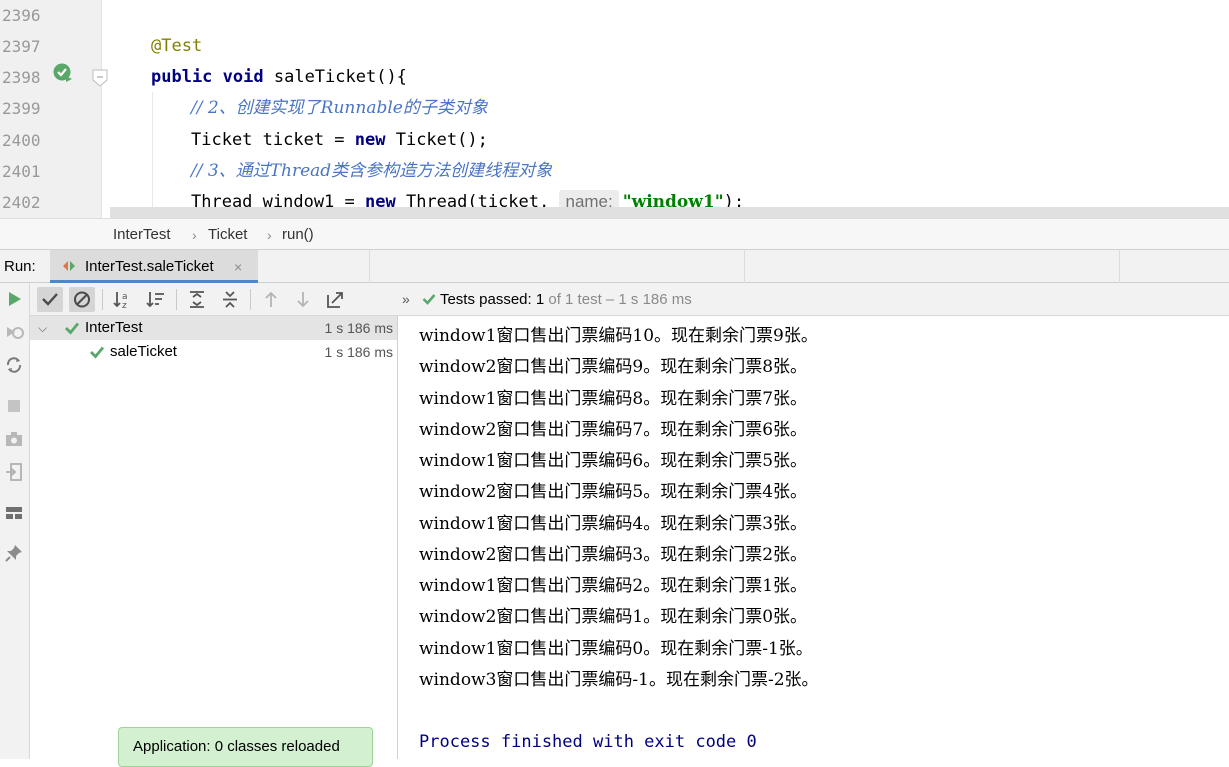  Describe the element at coordinates (21, 202) in the screenshot. I see `line-number: 2402` at that location.